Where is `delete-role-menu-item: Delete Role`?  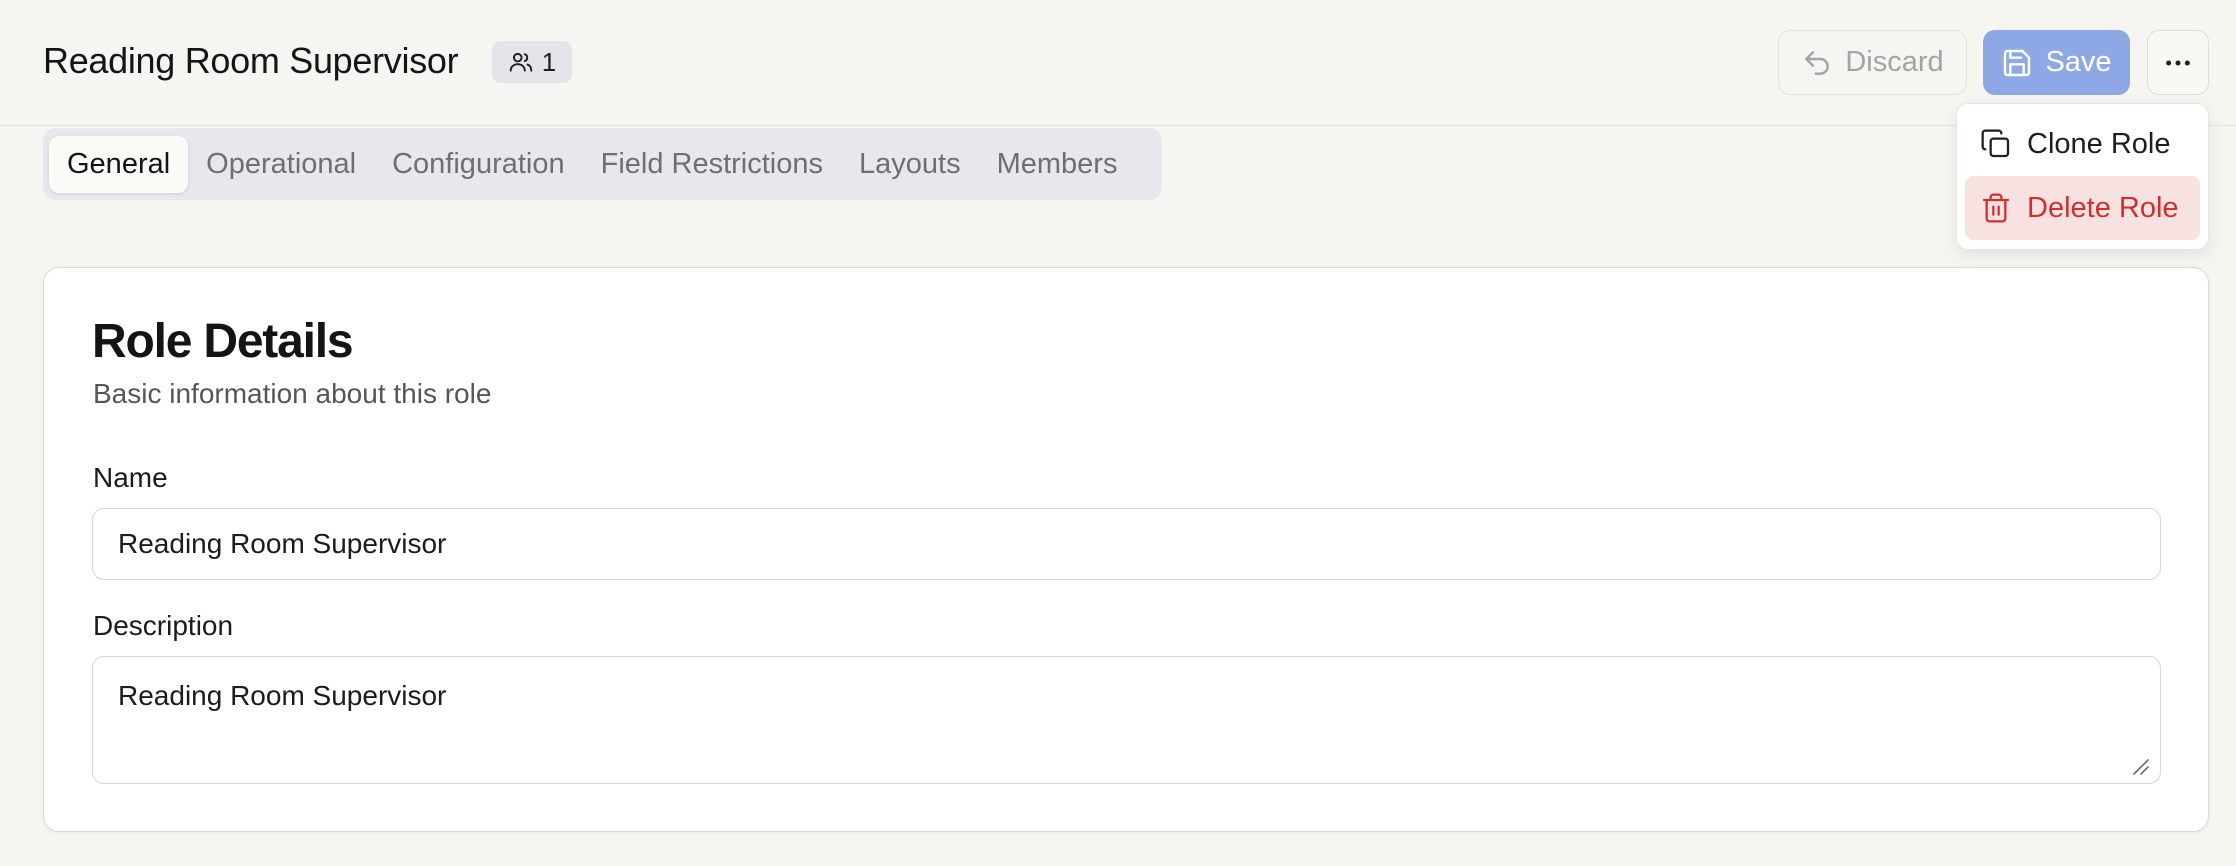
delete-role-menu-item: Delete Role is located at coordinates (2082, 208).